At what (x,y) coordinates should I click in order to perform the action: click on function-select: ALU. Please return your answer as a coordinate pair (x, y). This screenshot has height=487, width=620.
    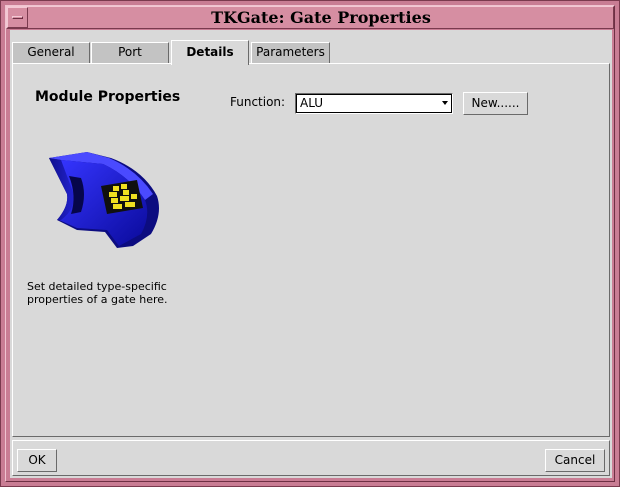
    Looking at the image, I should click on (374, 103).